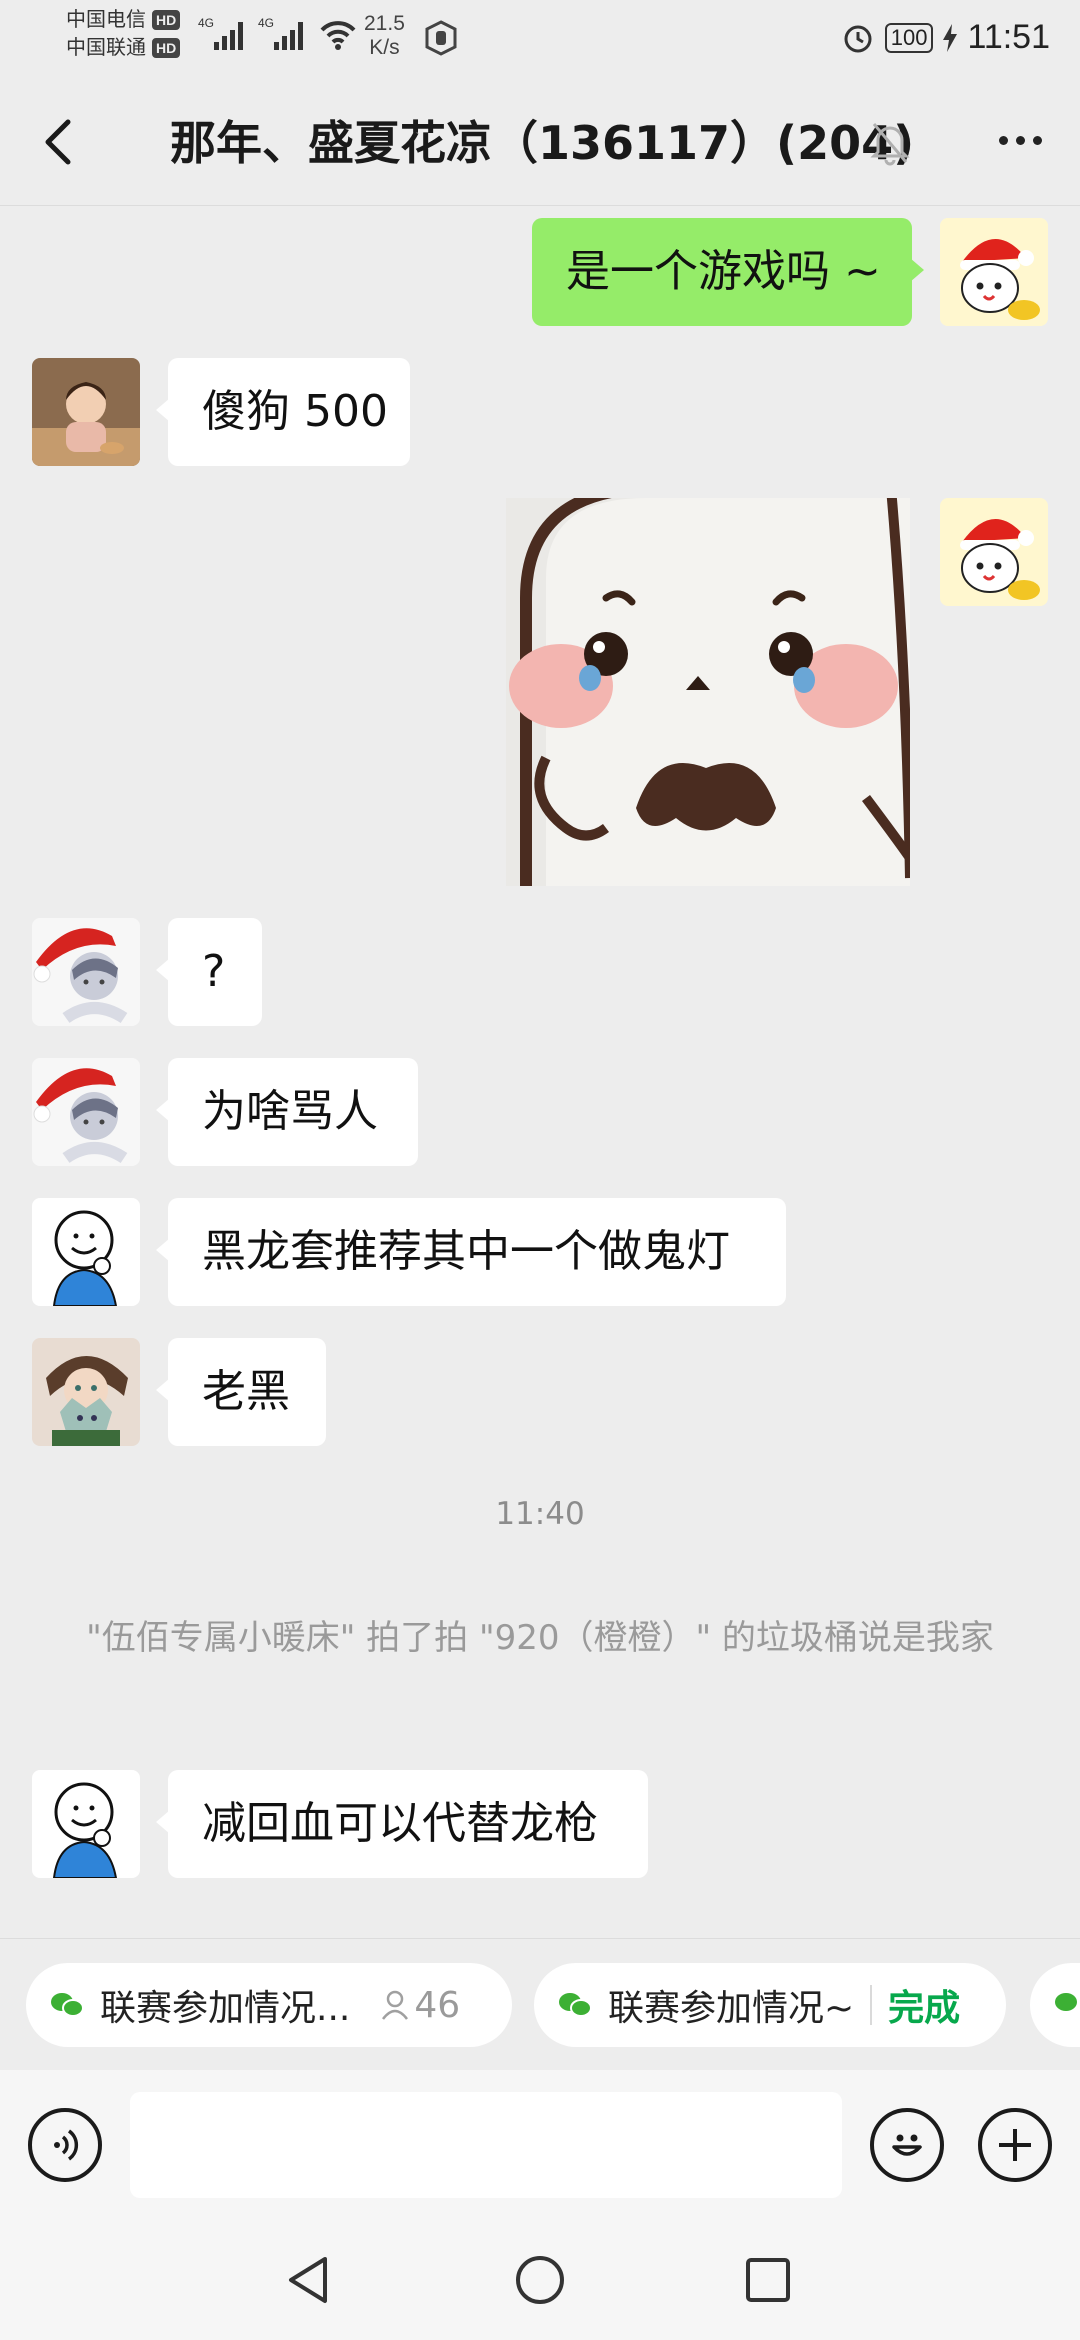 This screenshot has width=1080, height=2340. I want to click on chat-header: 那年、盛夏花凉（136117）(204), so click(540, 142).